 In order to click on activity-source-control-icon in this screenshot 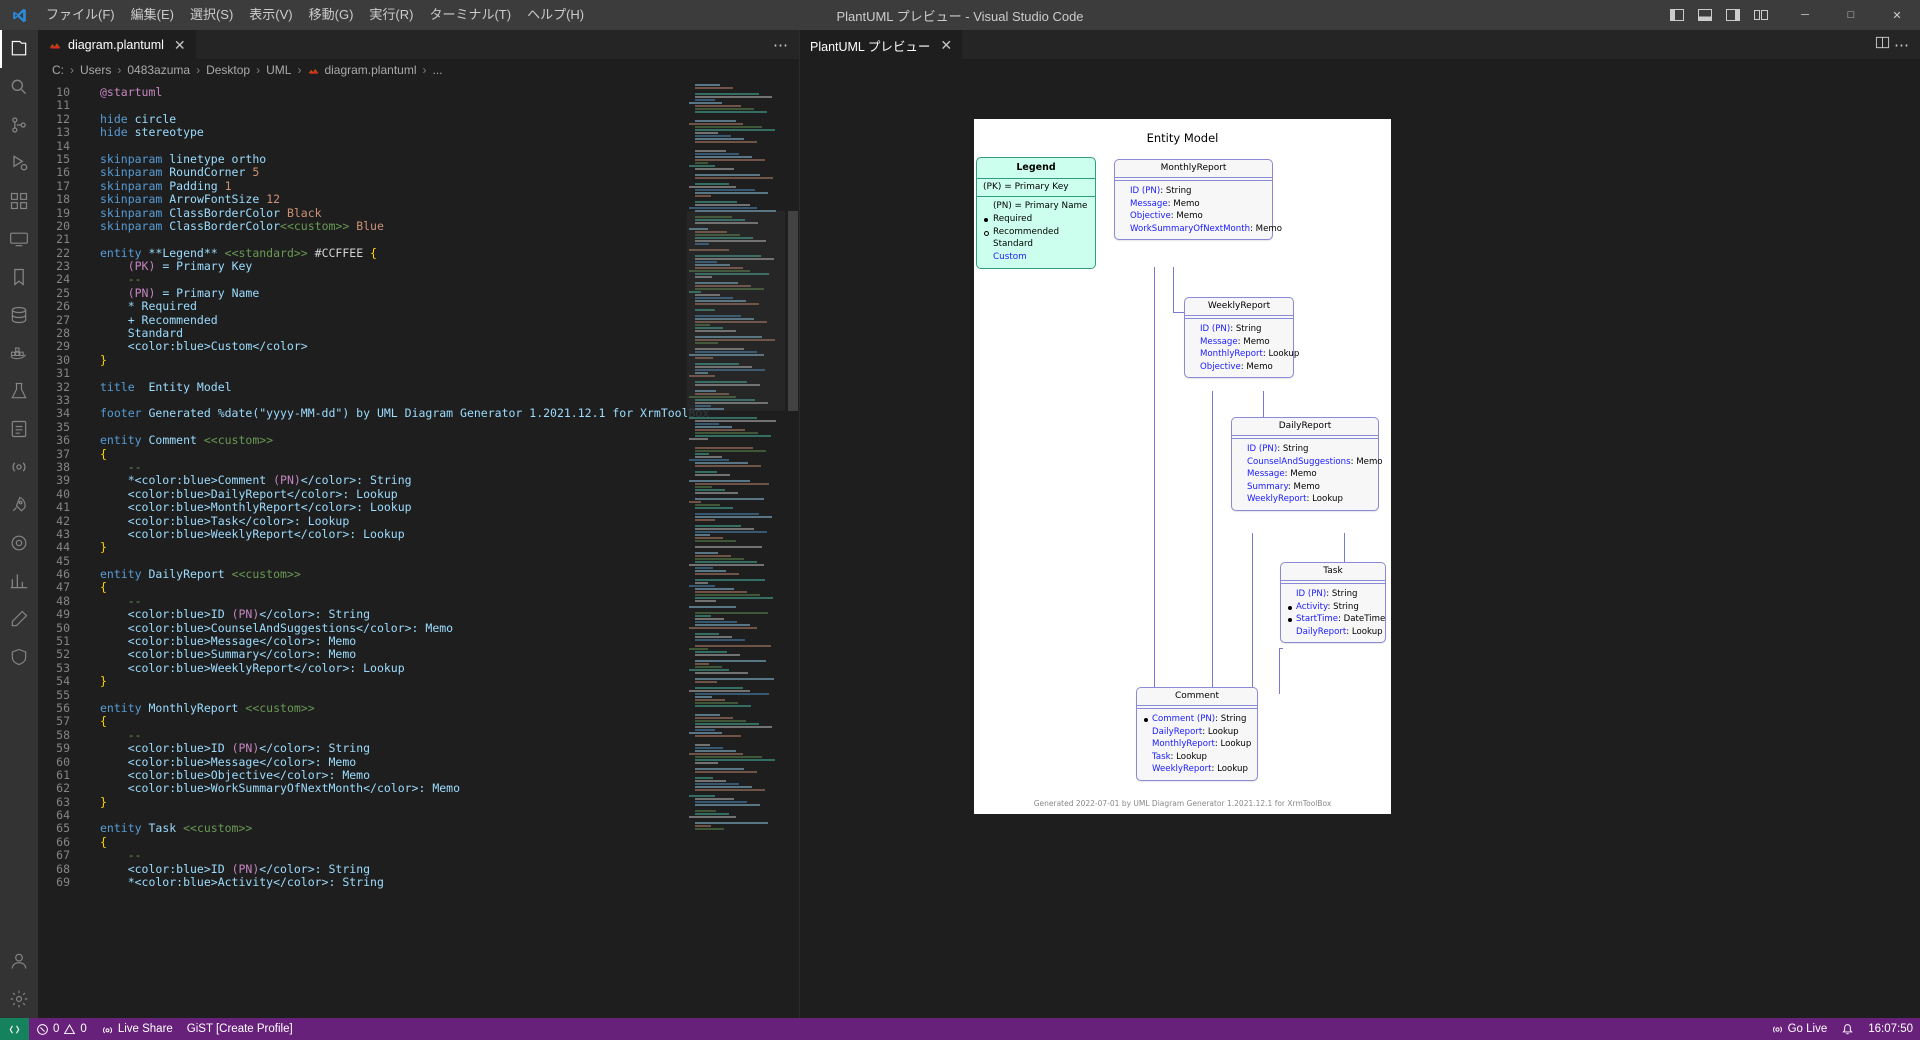, I will do `click(19, 125)`.